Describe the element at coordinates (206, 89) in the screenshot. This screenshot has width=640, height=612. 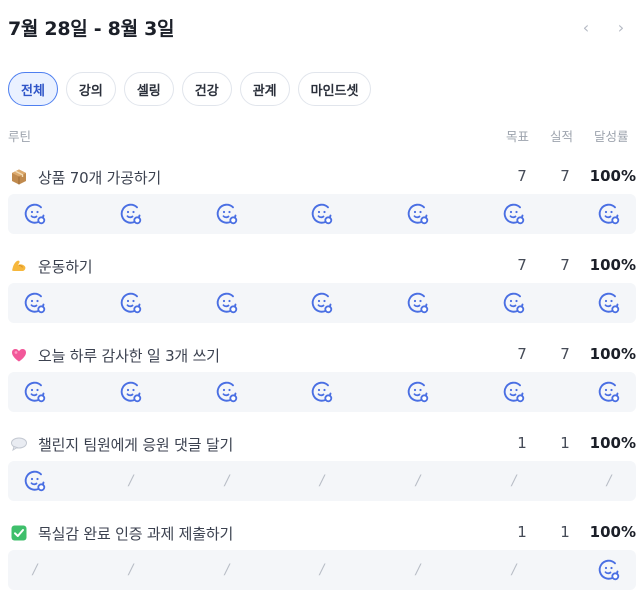
I see `tab-health: 건강` at that location.